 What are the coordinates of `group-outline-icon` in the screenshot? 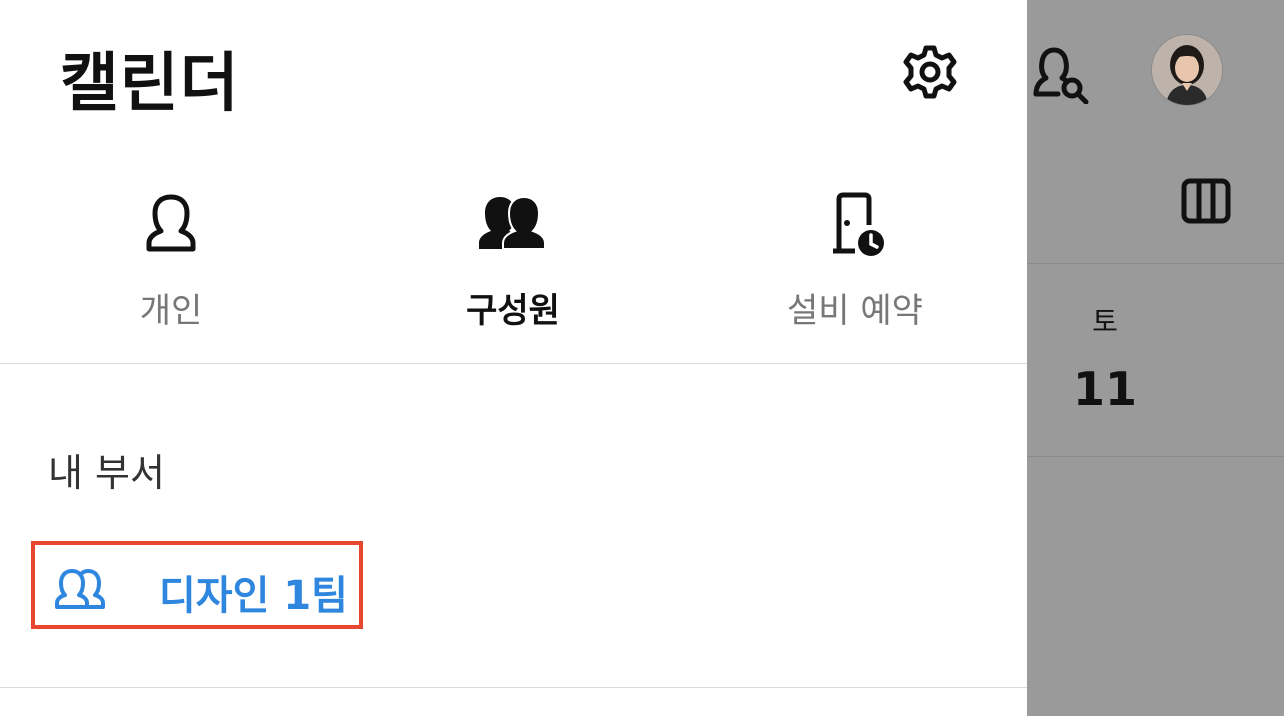 It's located at (80, 589).